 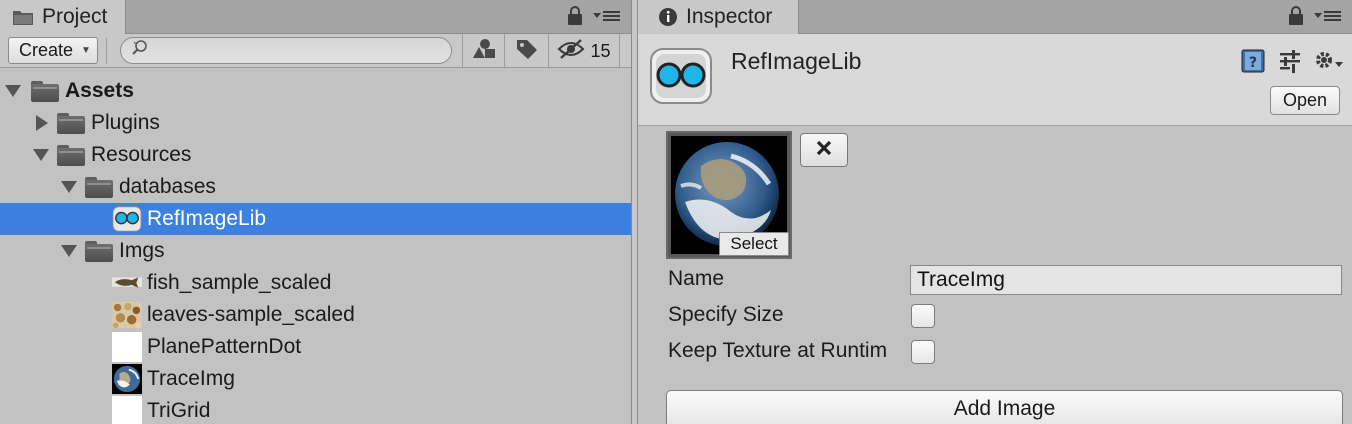 I want to click on tab-inspector-label: Inspector, so click(x=729, y=16).